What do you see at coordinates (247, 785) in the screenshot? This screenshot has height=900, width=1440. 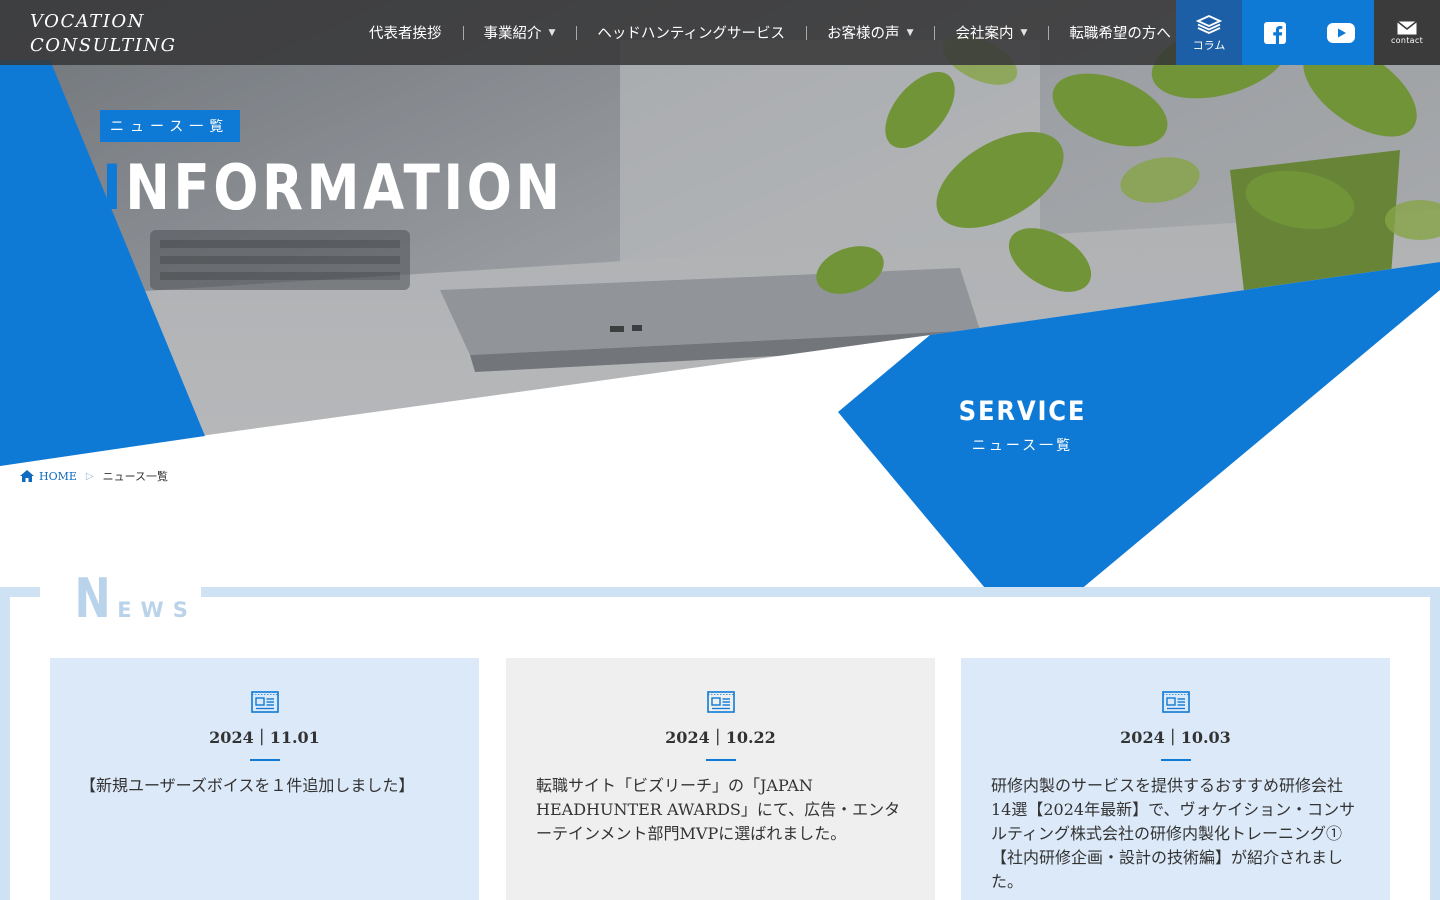 I see `news-text: 【新規ユーザーズボイスを１件追加しました】` at bounding box center [247, 785].